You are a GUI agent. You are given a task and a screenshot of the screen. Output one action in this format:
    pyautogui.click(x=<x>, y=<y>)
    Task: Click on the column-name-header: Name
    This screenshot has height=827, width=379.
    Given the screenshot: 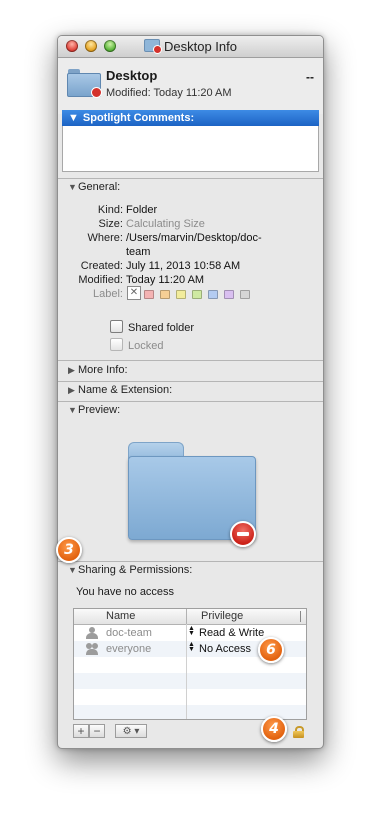 What is the action you would take?
    pyautogui.click(x=120, y=616)
    